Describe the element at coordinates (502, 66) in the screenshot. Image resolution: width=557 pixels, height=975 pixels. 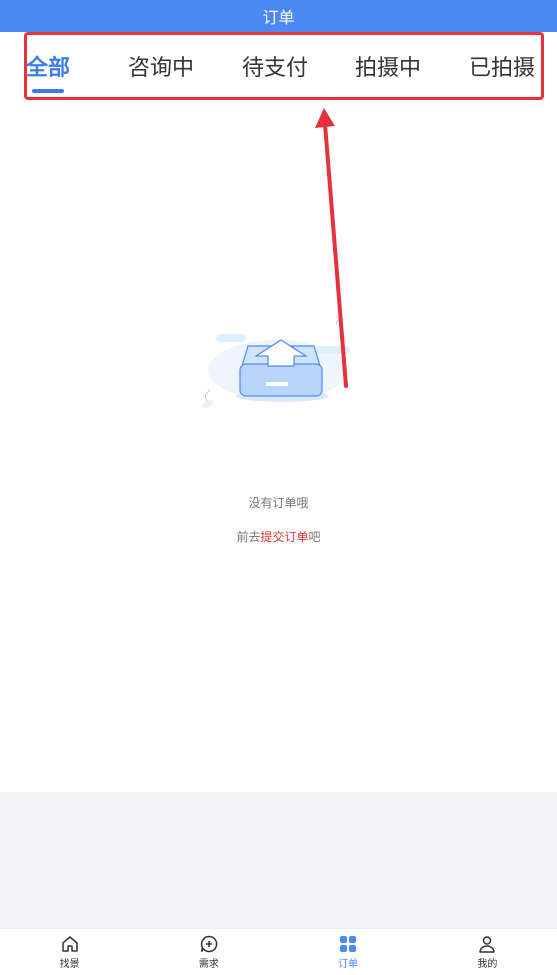
I see `tab-shot: 已拍摄` at that location.